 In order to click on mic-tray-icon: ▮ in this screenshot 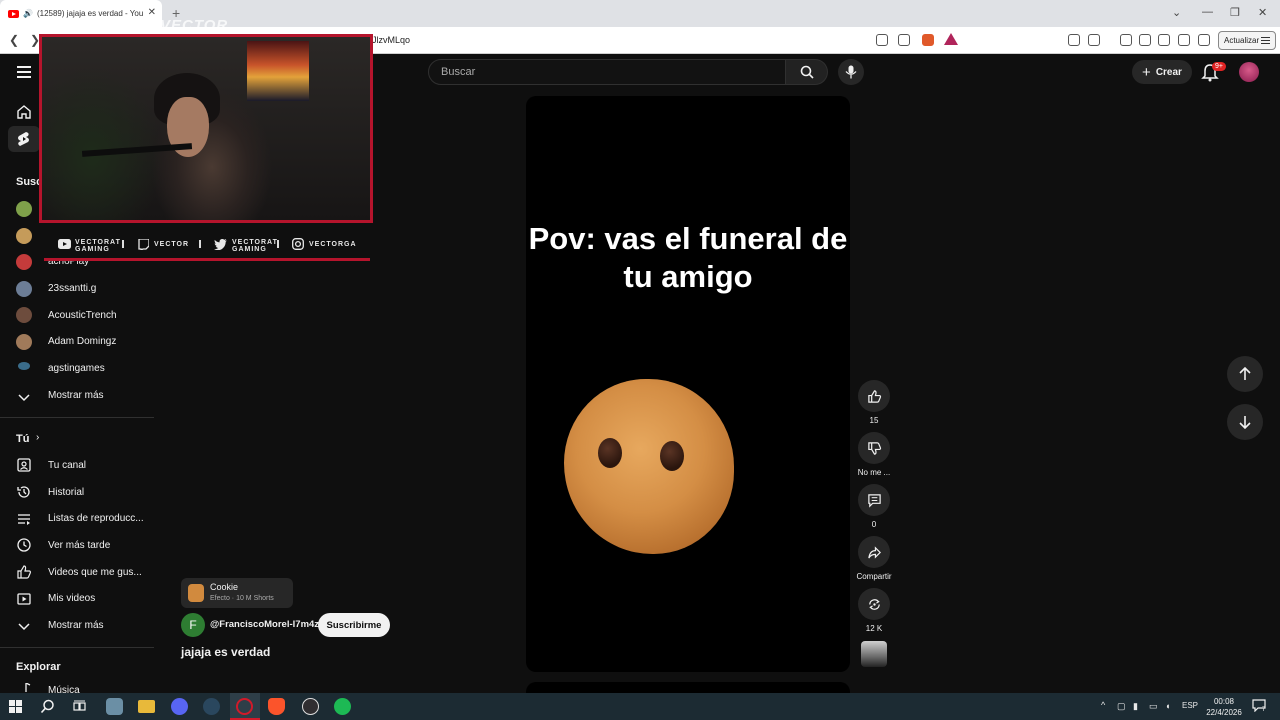, I will do `click(1135, 706)`.